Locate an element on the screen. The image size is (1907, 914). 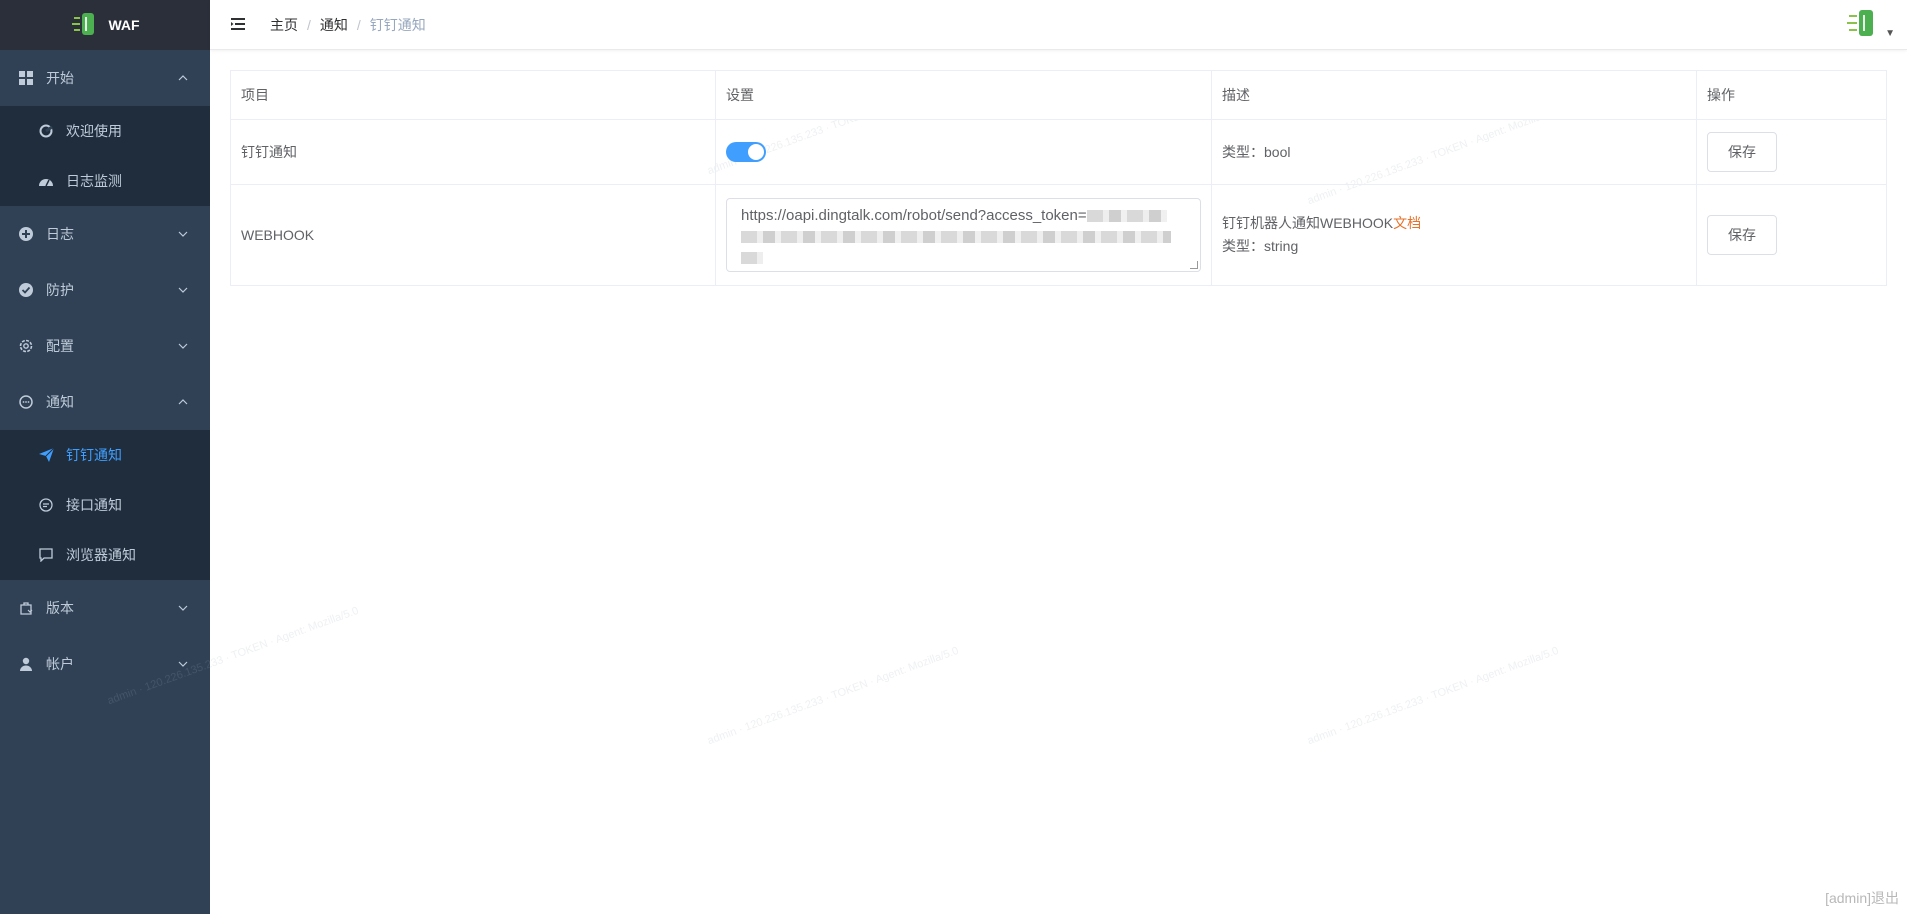
sidebar-item-label: 开始 is located at coordinates (60, 78).